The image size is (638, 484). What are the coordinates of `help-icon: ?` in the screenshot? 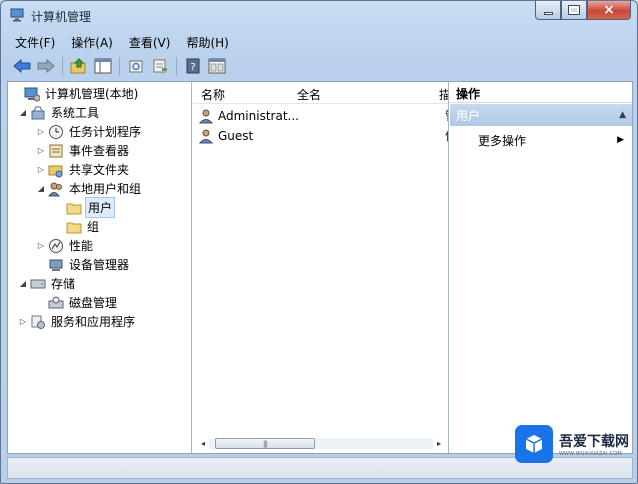 It's located at (193, 66).